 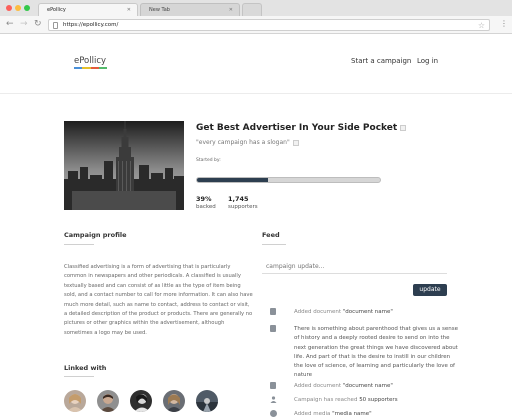 I want to click on city-skyline-image, so click(x=124, y=165).